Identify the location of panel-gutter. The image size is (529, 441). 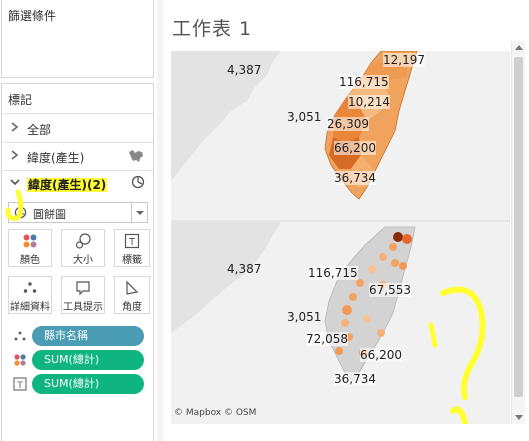
(160, 220).